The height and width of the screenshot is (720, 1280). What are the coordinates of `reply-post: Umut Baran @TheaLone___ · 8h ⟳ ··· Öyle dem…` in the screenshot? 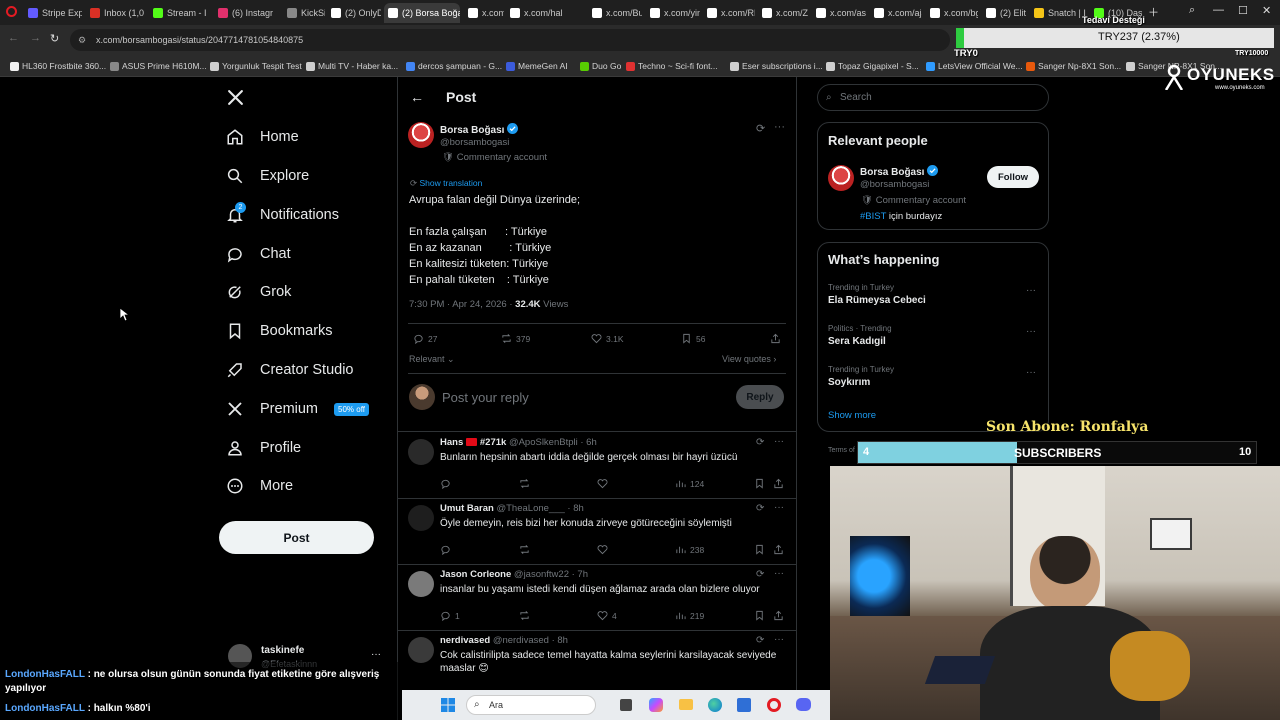 It's located at (597, 532).